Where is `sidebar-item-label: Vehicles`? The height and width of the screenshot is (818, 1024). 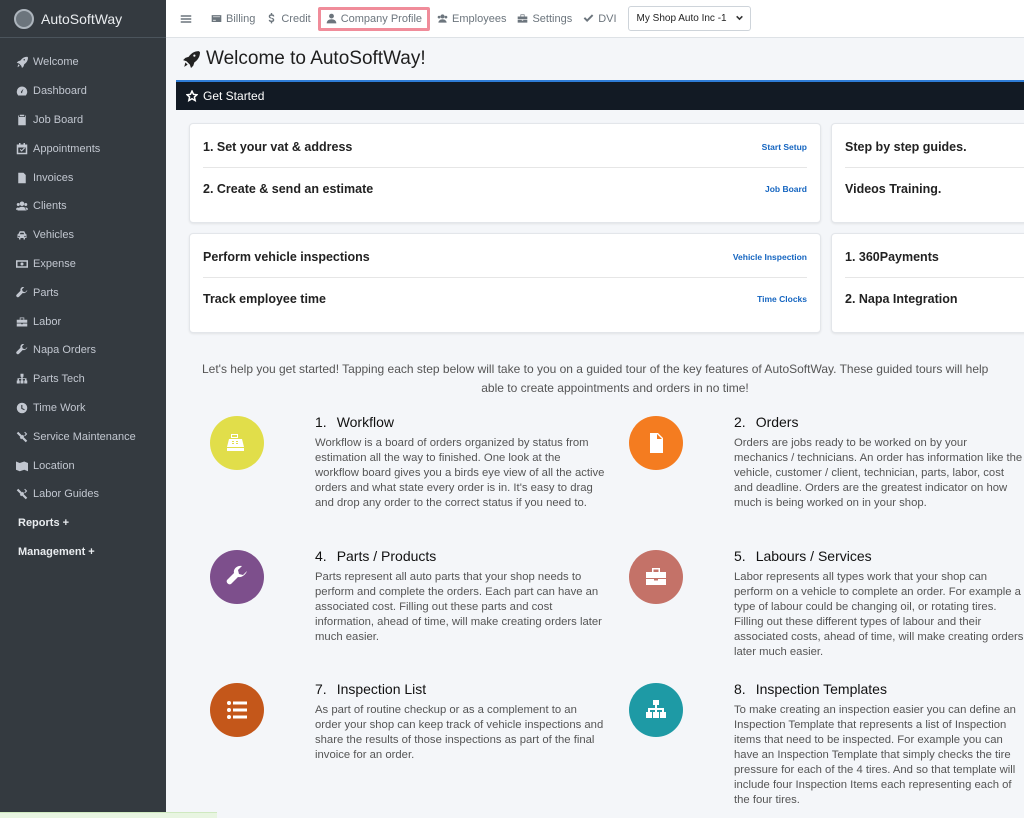 sidebar-item-label: Vehicles is located at coordinates (53, 235).